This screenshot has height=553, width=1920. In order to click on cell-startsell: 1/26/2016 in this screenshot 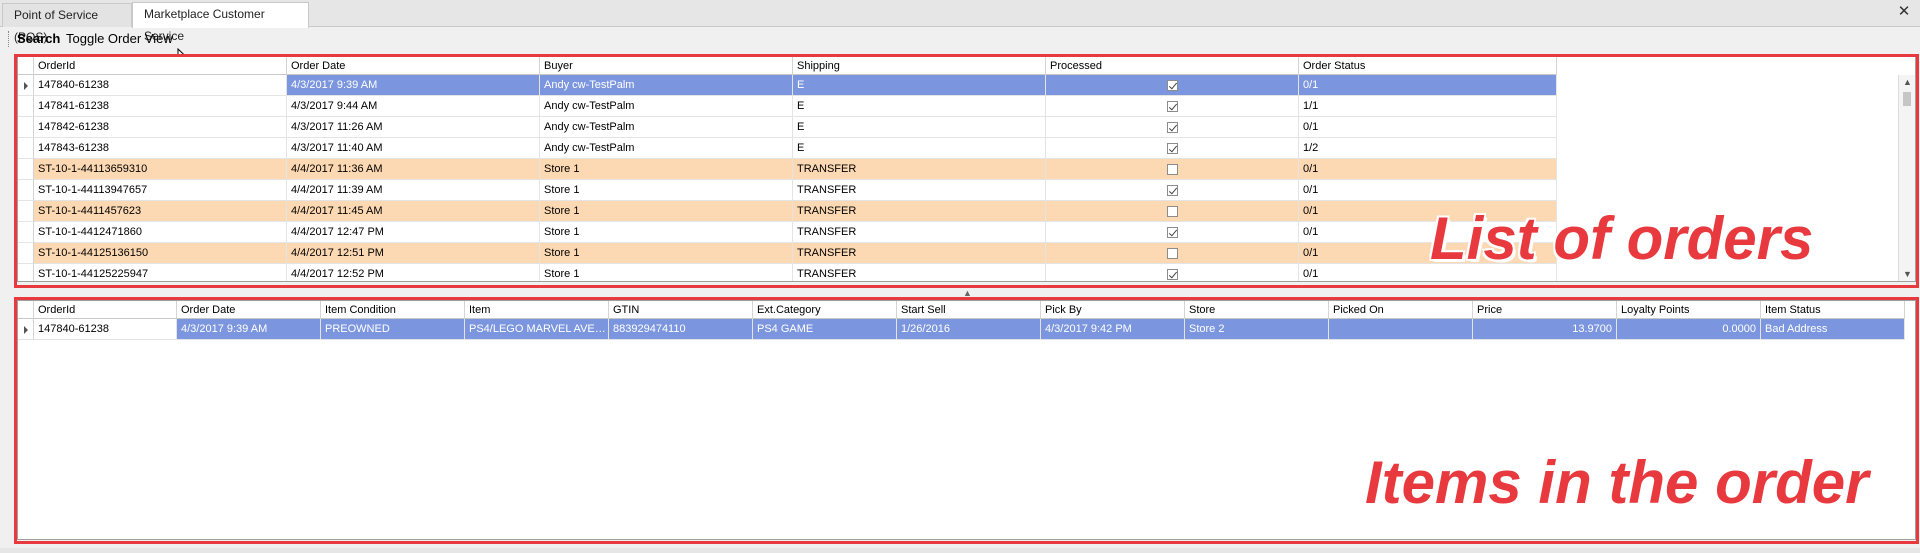, I will do `click(969, 329)`.